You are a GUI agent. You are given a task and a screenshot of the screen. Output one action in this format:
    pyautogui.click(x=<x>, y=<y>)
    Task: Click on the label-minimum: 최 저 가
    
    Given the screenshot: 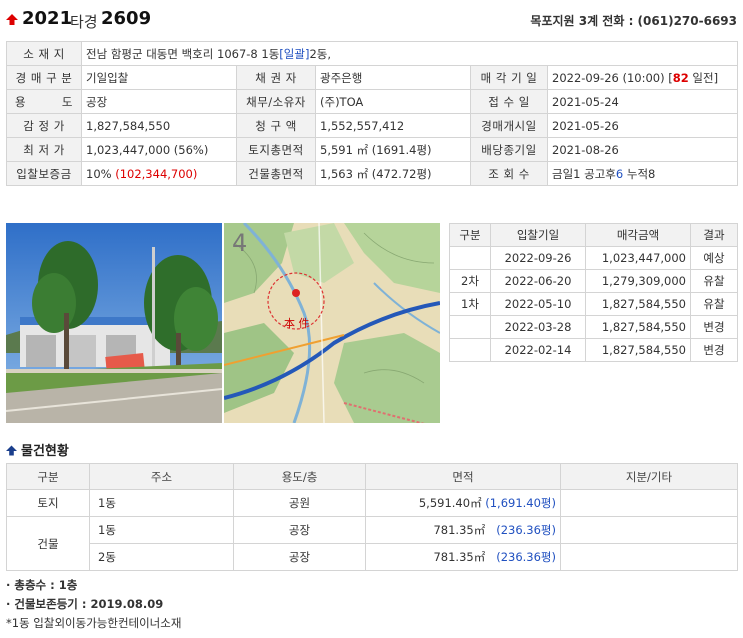 What is the action you would take?
    pyautogui.click(x=44, y=149)
    